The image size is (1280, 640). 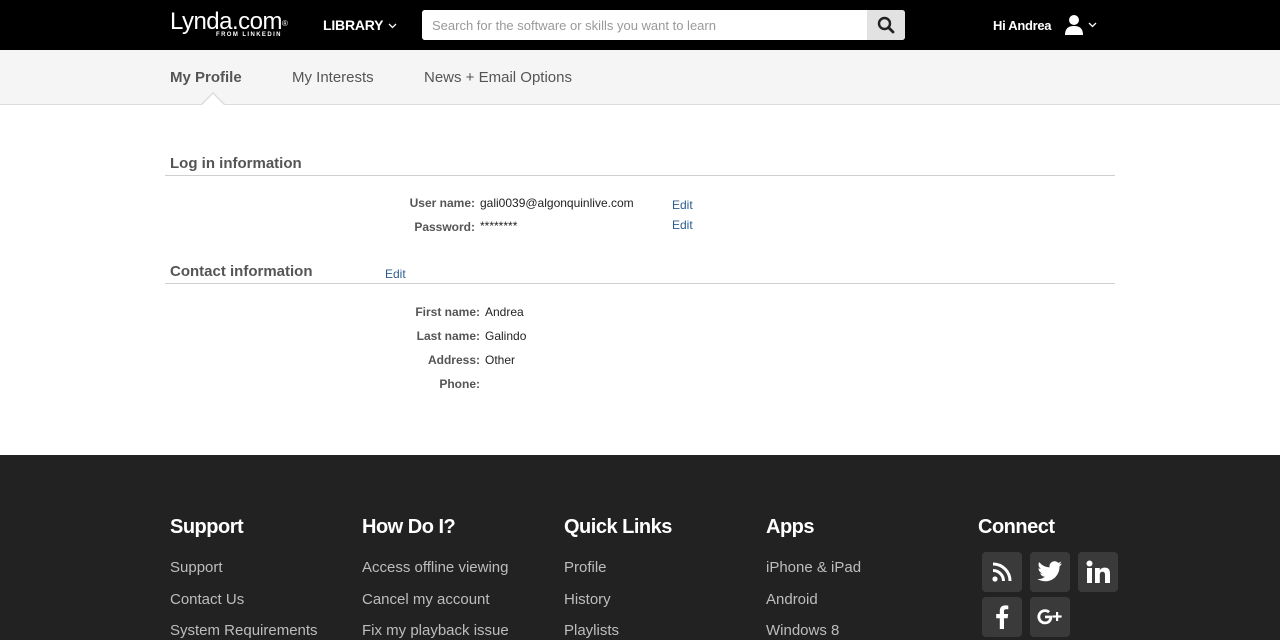 What do you see at coordinates (442, 203) in the screenshot?
I see `username-label: User name:` at bounding box center [442, 203].